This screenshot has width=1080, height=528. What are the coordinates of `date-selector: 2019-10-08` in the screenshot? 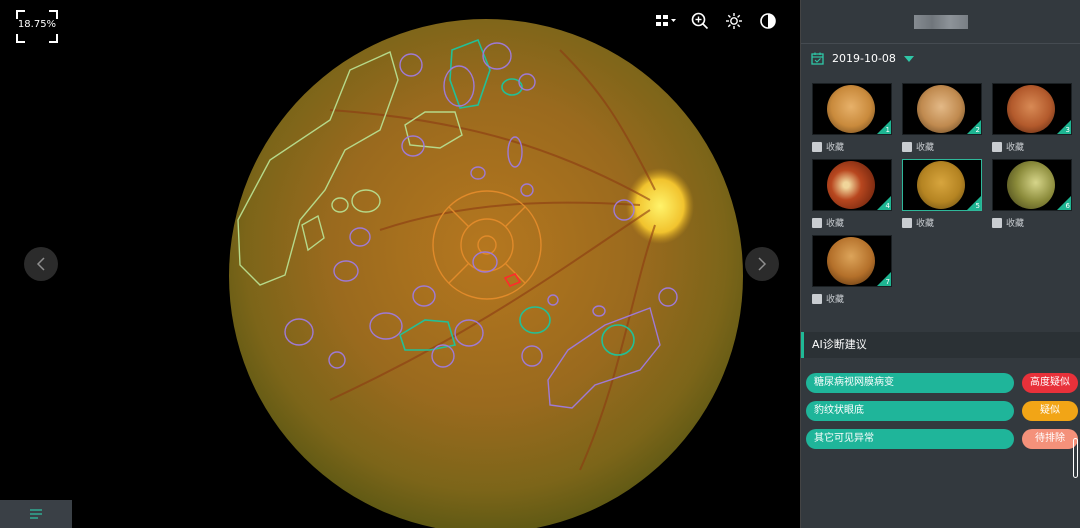 It's located at (862, 58).